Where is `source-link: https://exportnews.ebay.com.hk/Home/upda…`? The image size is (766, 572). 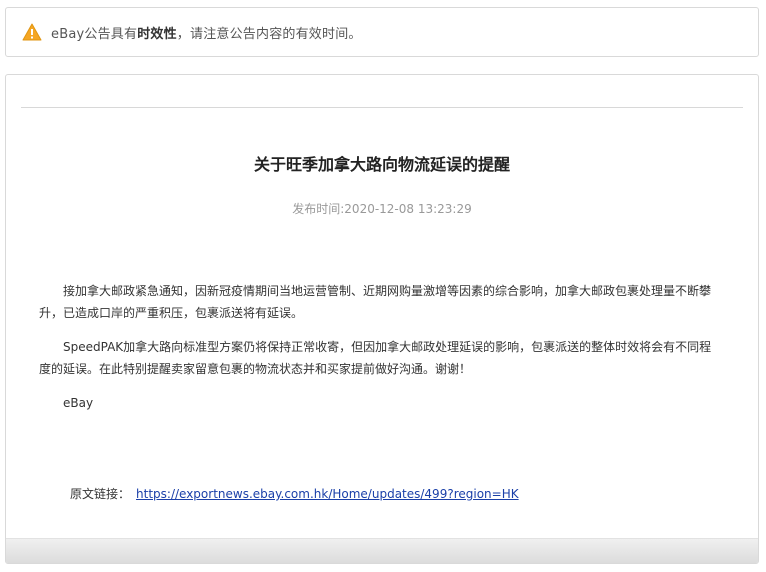
source-link: https://exportnews.ebay.com.hk/Home/upda… is located at coordinates (327, 494).